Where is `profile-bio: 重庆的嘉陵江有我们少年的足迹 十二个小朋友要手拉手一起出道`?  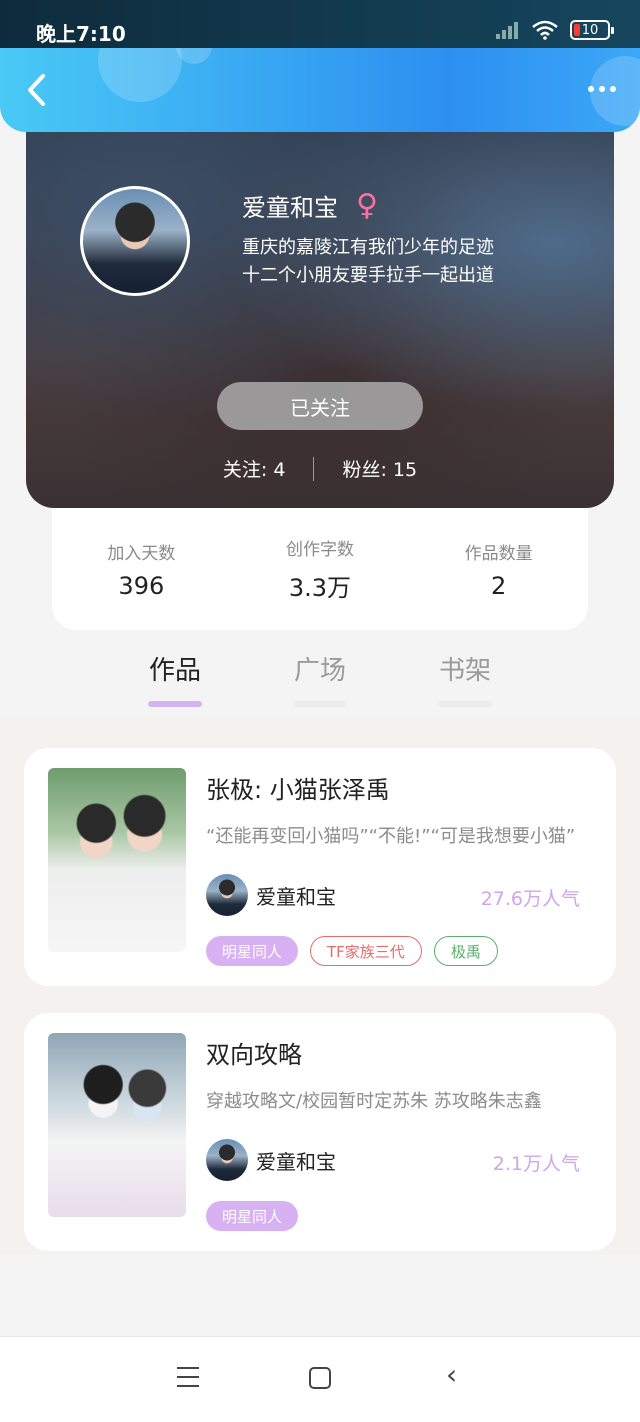
profile-bio: 重庆的嘉陵江有我们少年的足迹 十二个小朋友要手拉手一起出道 is located at coordinates (368, 262).